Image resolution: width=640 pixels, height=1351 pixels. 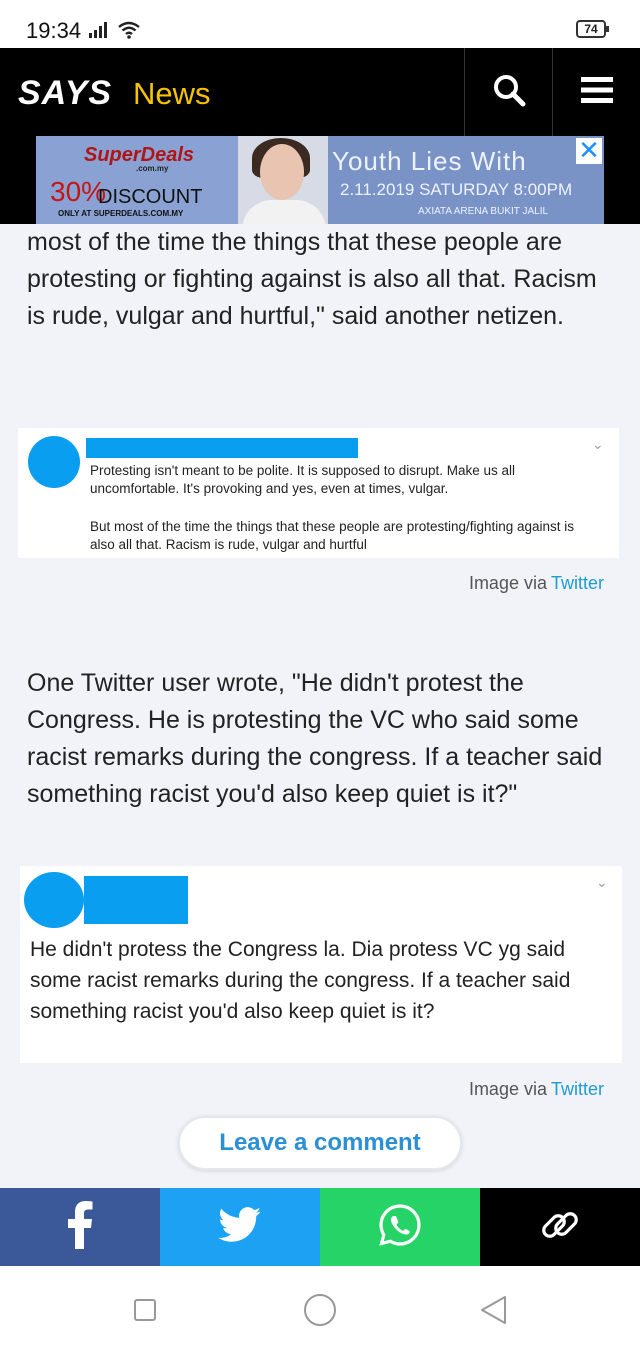 What do you see at coordinates (54, 30) in the screenshot?
I see `status-time: 19:34` at bounding box center [54, 30].